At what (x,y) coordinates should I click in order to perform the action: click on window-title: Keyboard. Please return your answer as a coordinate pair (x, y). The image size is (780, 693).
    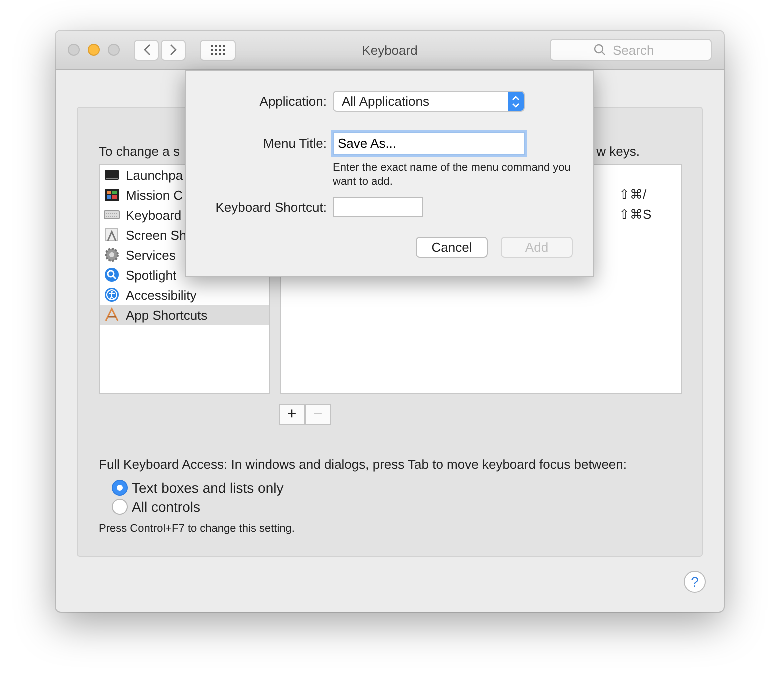
    Looking at the image, I should click on (390, 50).